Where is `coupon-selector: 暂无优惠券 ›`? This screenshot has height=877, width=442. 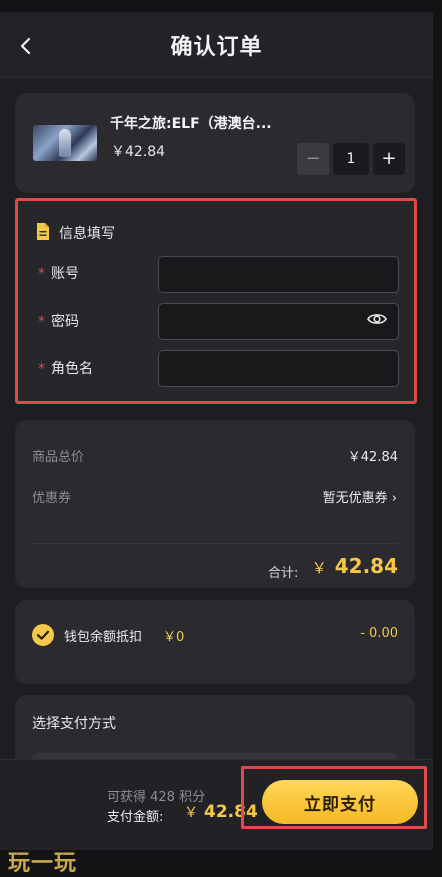 coupon-selector: 暂无优惠券 › is located at coordinates (360, 496).